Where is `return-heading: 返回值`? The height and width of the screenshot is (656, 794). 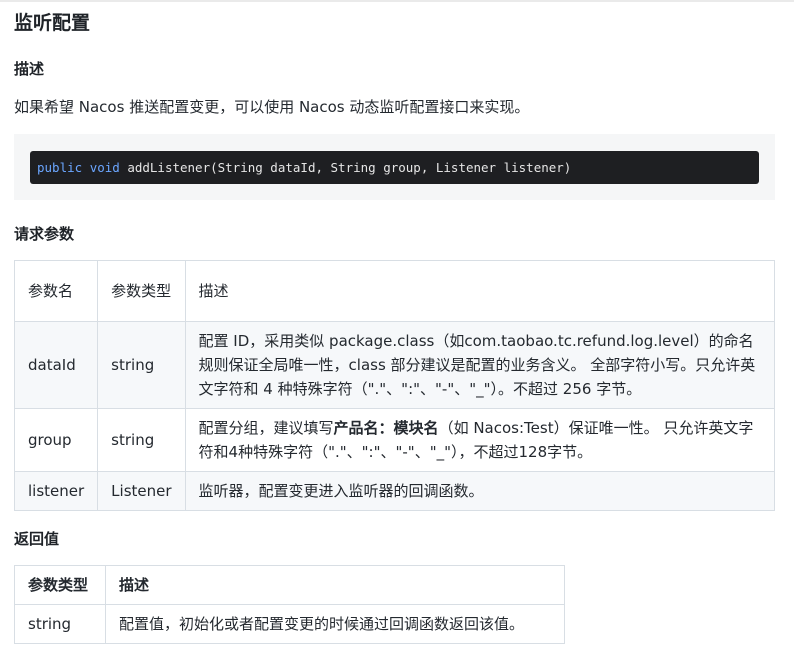
return-heading: 返回值 is located at coordinates (37, 539).